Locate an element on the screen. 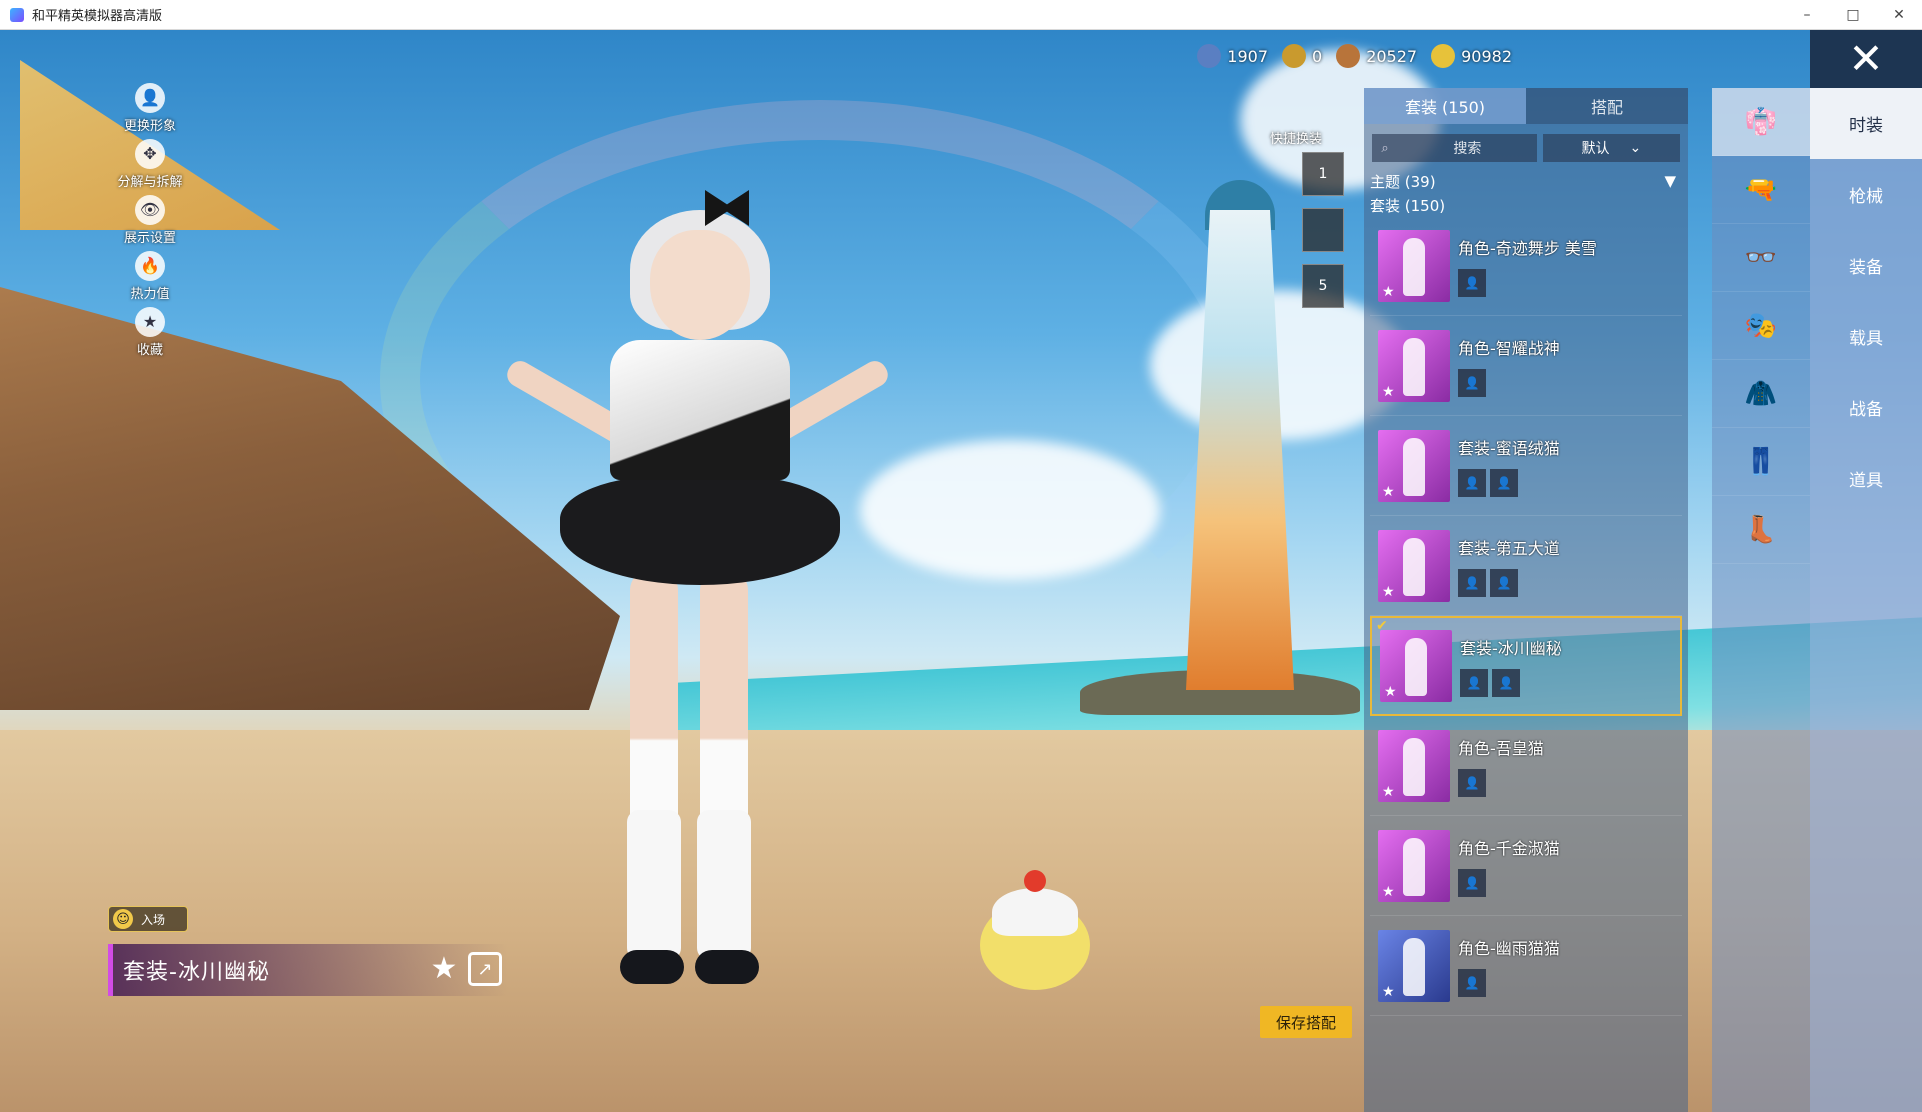 Image resolution: width=1922 pixels, height=1112 pixels. share-icon: ↗ is located at coordinates (485, 969).